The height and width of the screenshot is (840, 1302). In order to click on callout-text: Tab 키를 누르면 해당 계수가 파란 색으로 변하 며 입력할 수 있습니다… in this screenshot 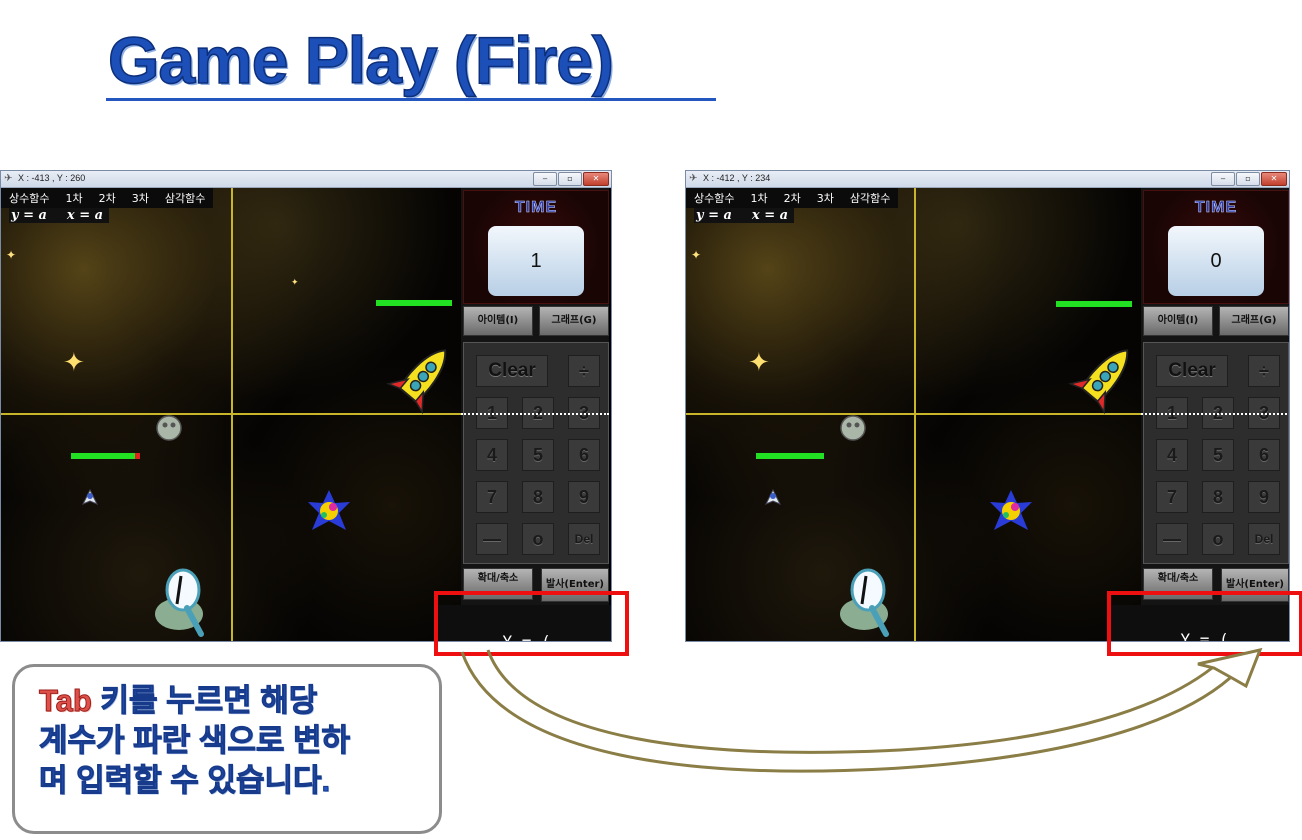, I will do `click(194, 741)`.